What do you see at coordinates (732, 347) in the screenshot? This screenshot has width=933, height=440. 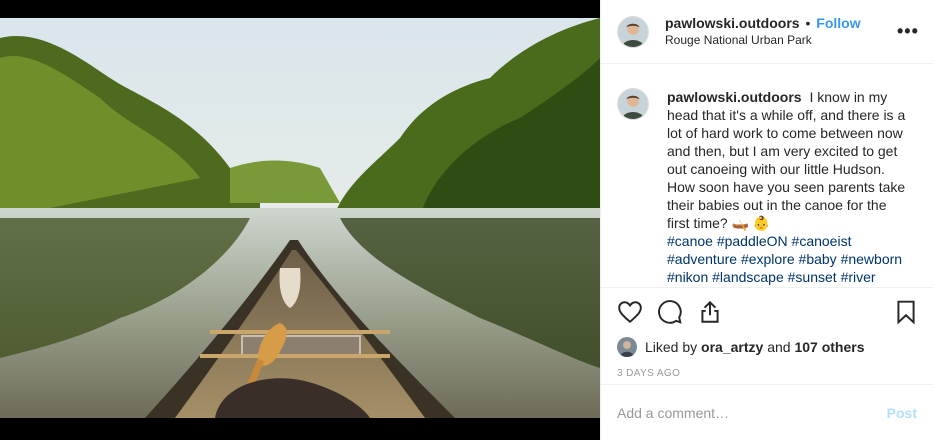 I see `liked-by-user: ora_artzy` at bounding box center [732, 347].